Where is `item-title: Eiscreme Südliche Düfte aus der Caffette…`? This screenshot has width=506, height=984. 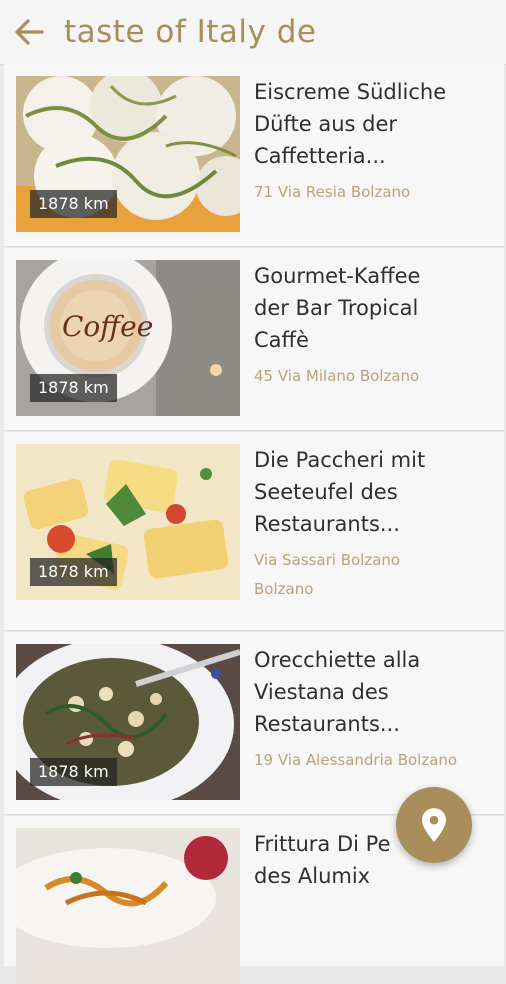
item-title: Eiscreme Südliche Düfte aus der Caffette… is located at coordinates (350, 124).